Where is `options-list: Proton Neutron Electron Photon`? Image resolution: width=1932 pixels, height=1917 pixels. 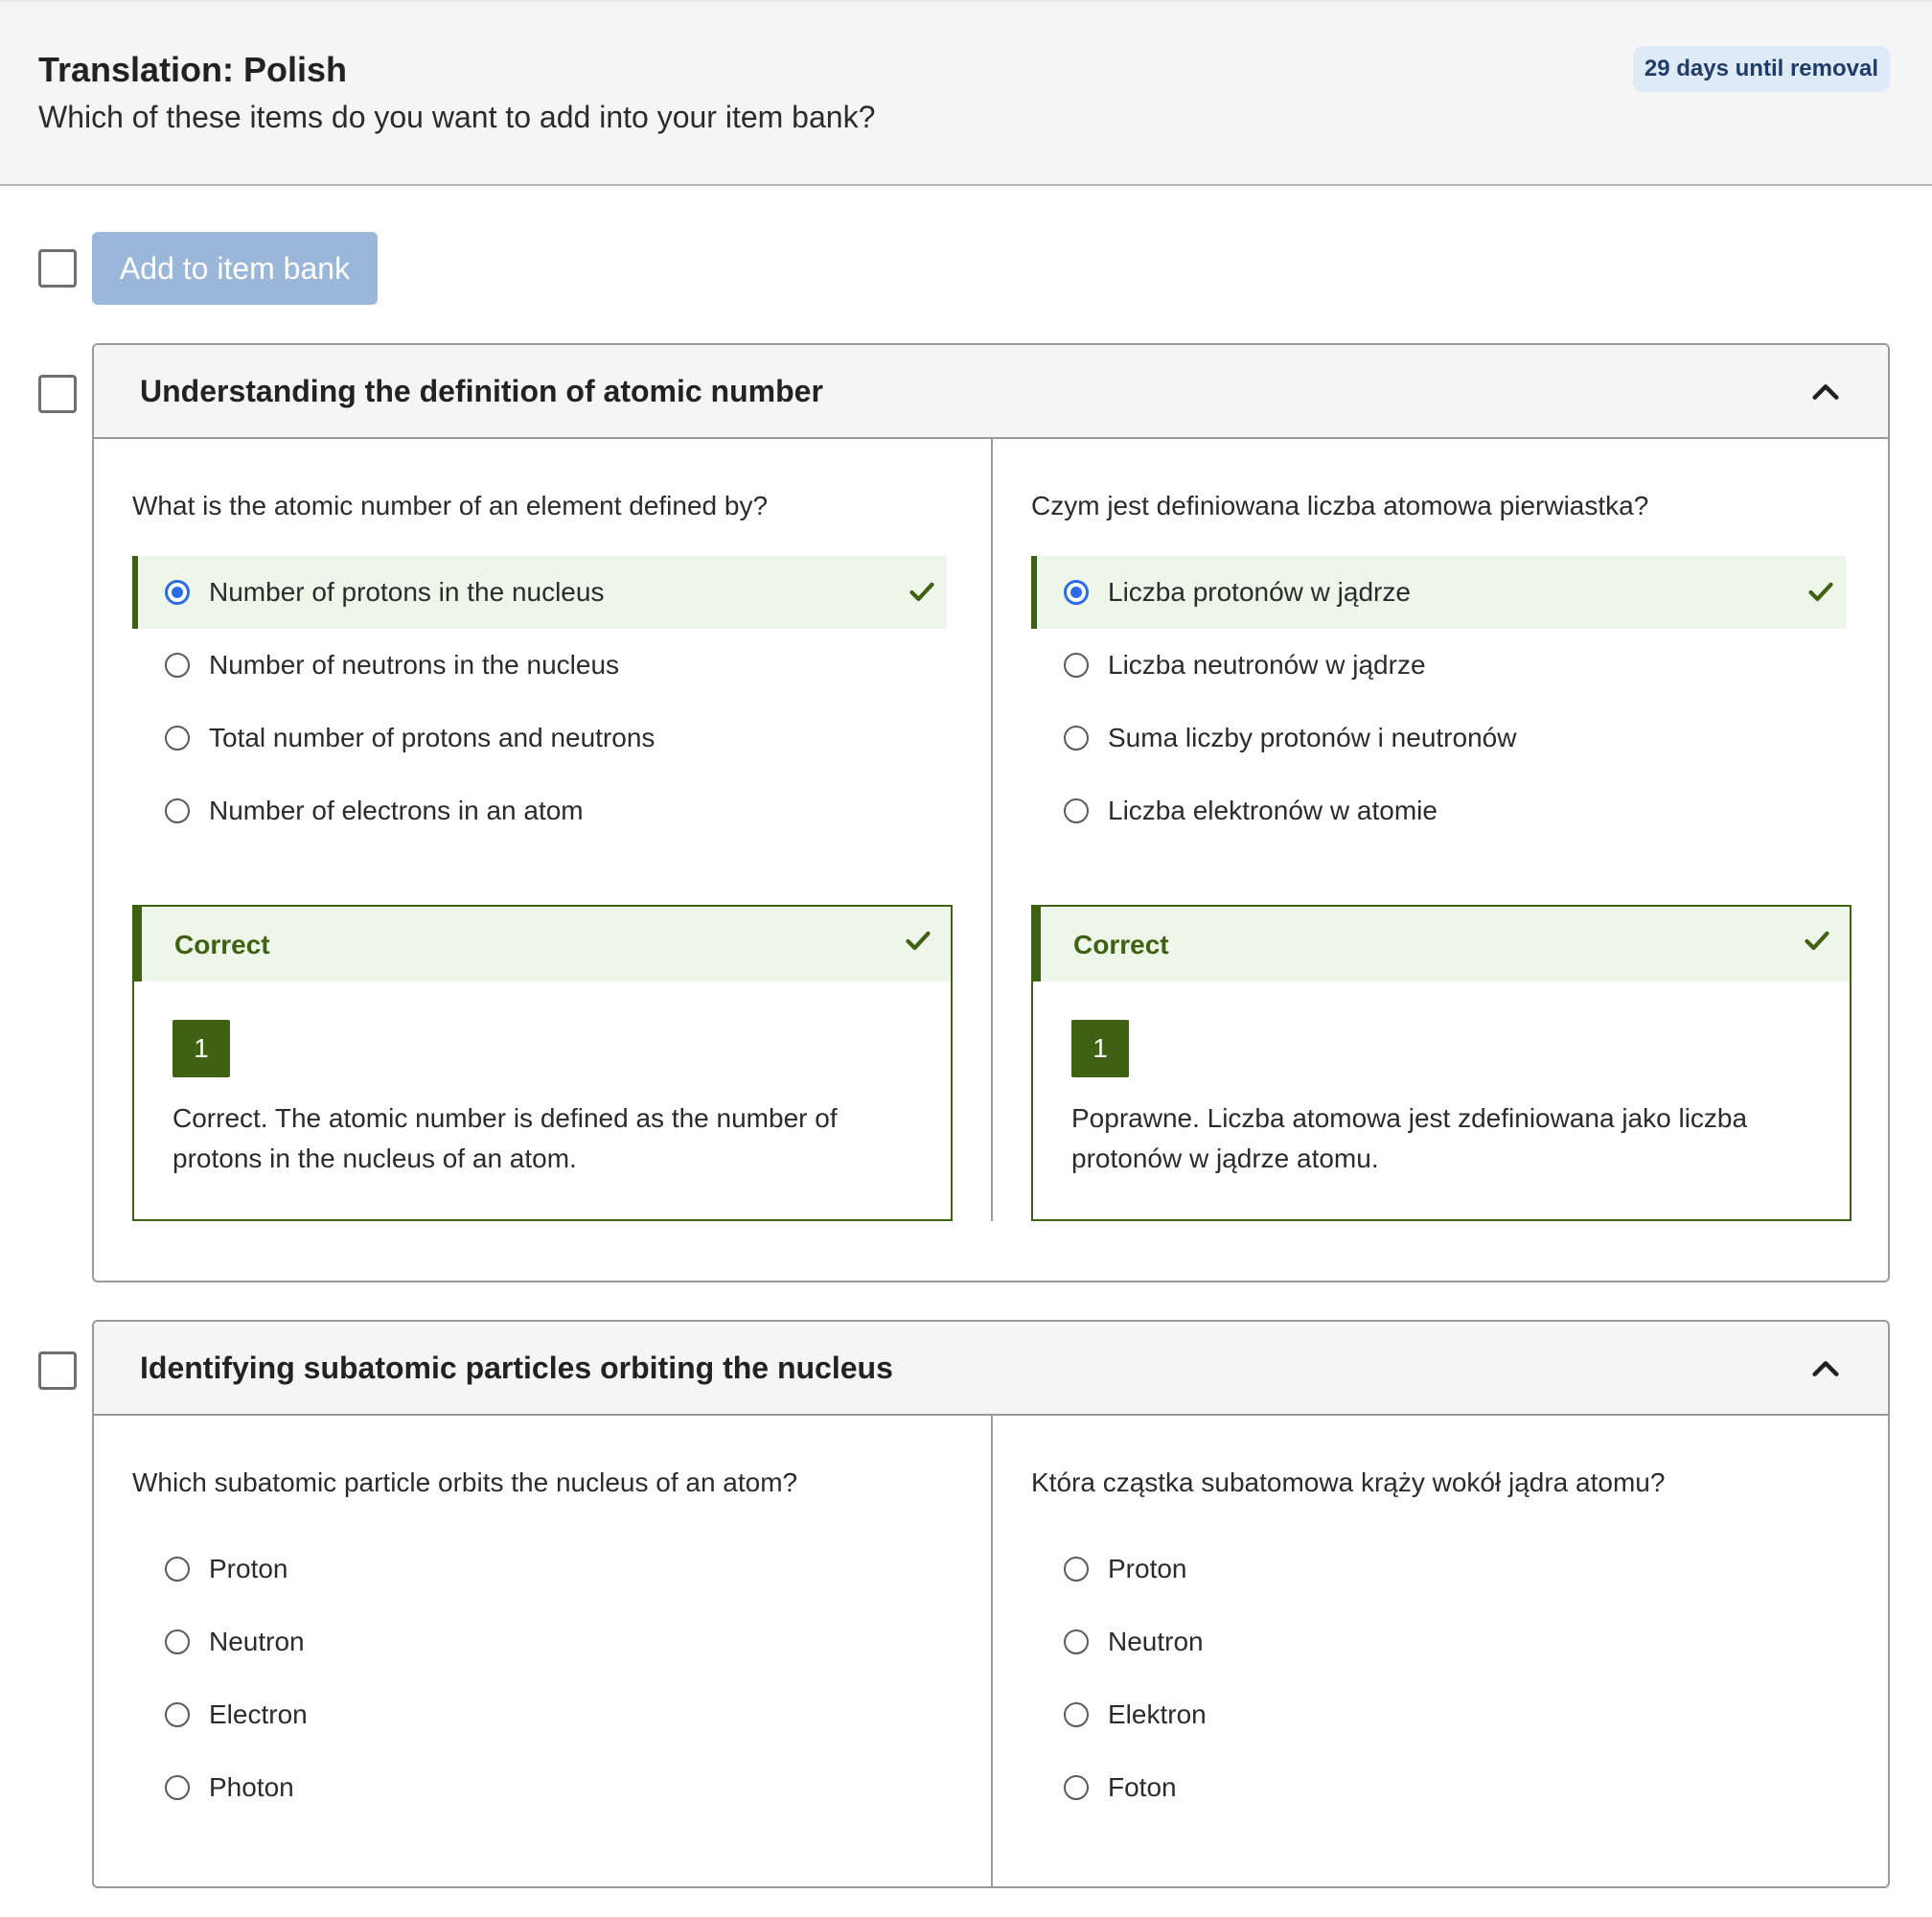 options-list: Proton Neutron Electron Photon is located at coordinates (542, 1679).